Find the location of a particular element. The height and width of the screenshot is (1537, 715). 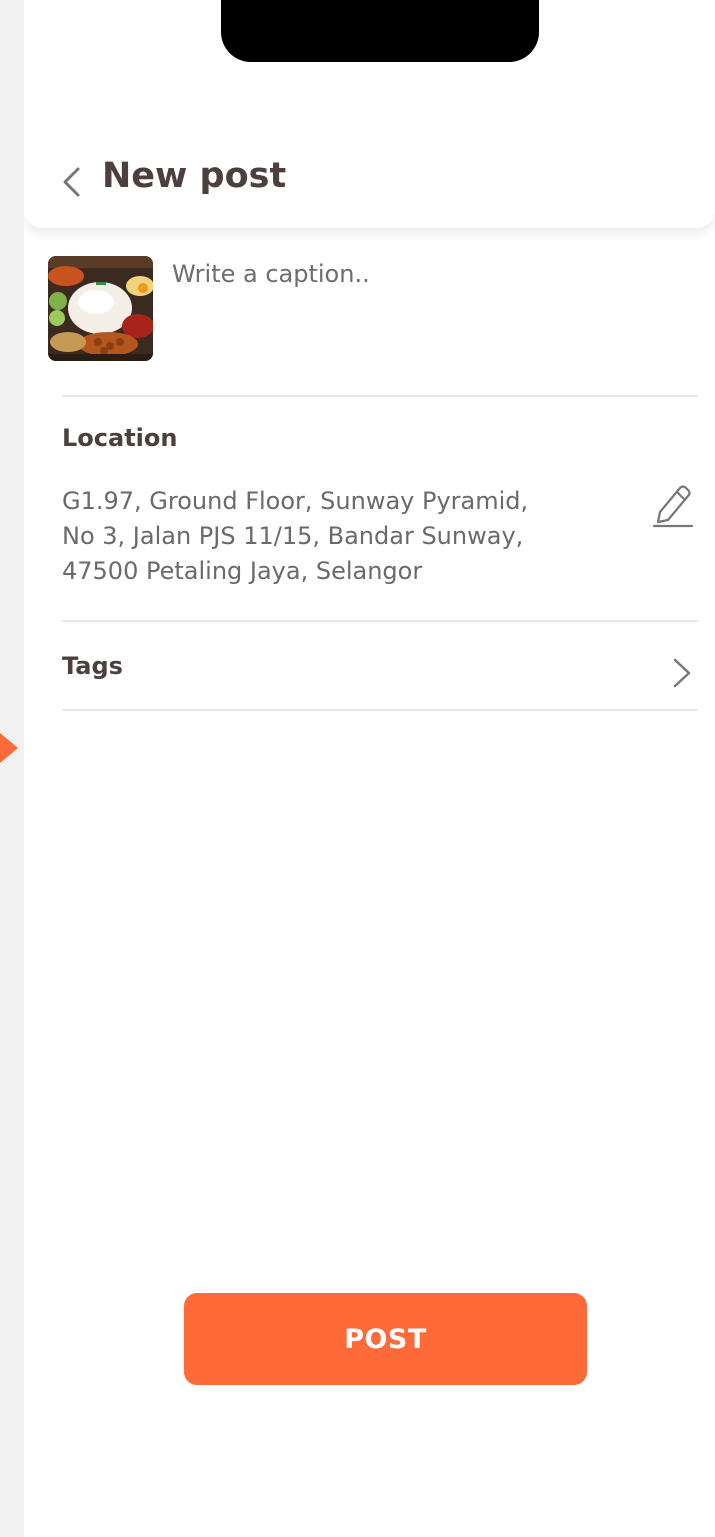

chevron-left-icon is located at coordinates (71, 182).